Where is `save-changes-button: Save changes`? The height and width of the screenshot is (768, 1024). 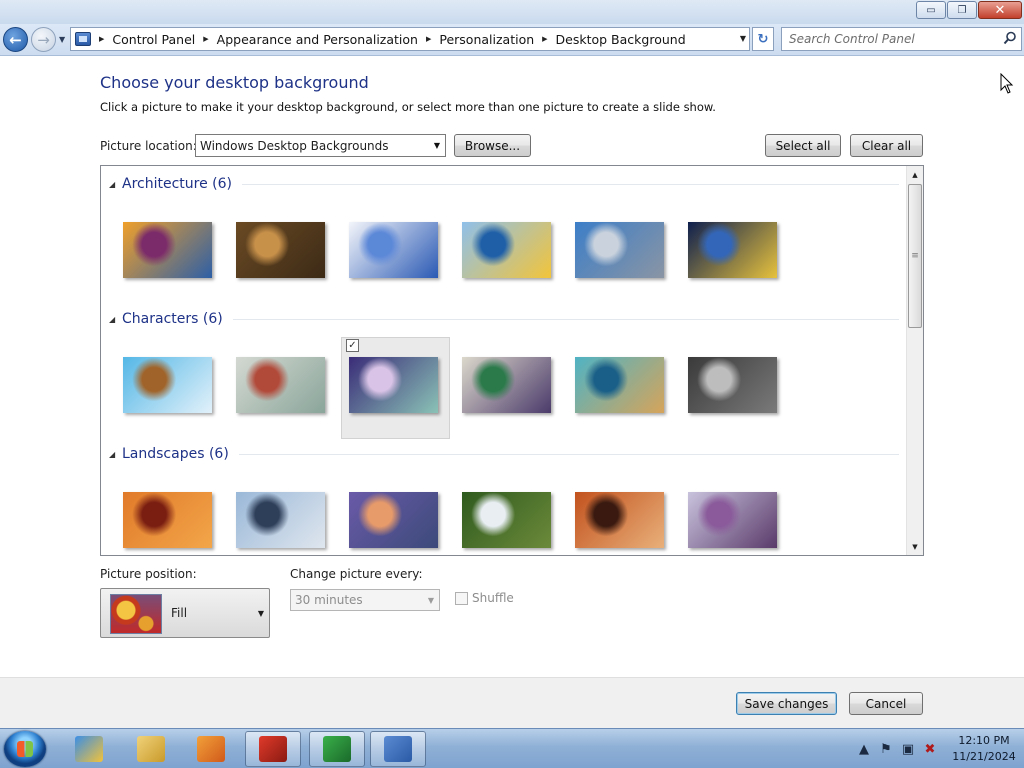 save-changes-button: Save changes is located at coordinates (786, 703).